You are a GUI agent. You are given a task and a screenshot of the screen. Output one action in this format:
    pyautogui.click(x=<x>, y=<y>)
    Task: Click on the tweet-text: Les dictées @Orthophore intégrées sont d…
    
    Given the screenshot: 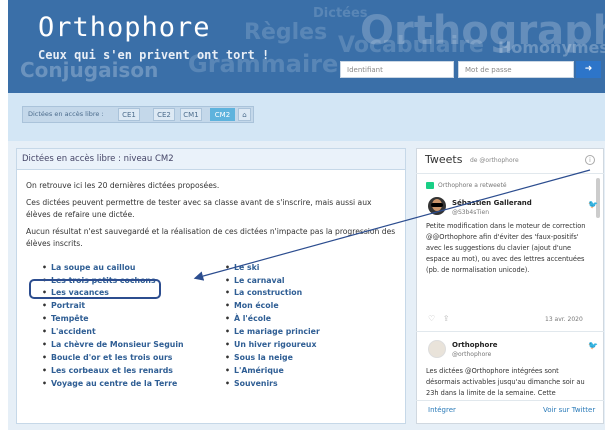 What is the action you would take?
    pyautogui.click(x=505, y=382)
    